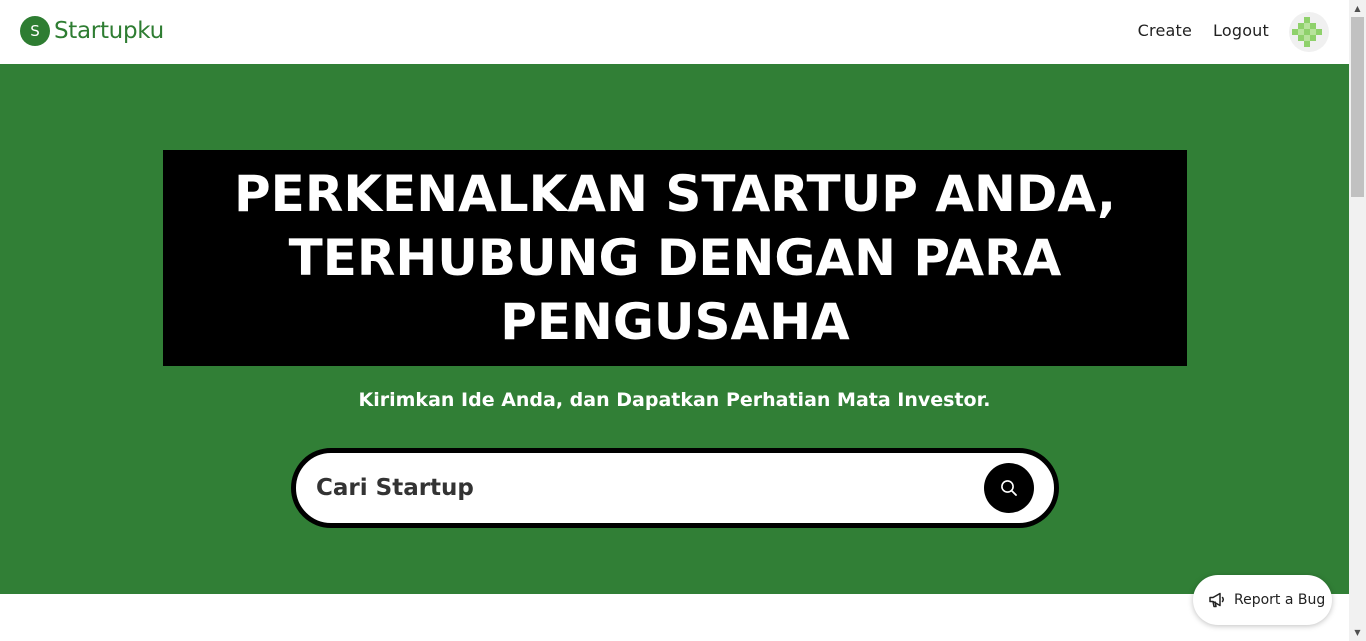  What do you see at coordinates (1357, 107) in the screenshot?
I see `scroll-thumb` at bounding box center [1357, 107].